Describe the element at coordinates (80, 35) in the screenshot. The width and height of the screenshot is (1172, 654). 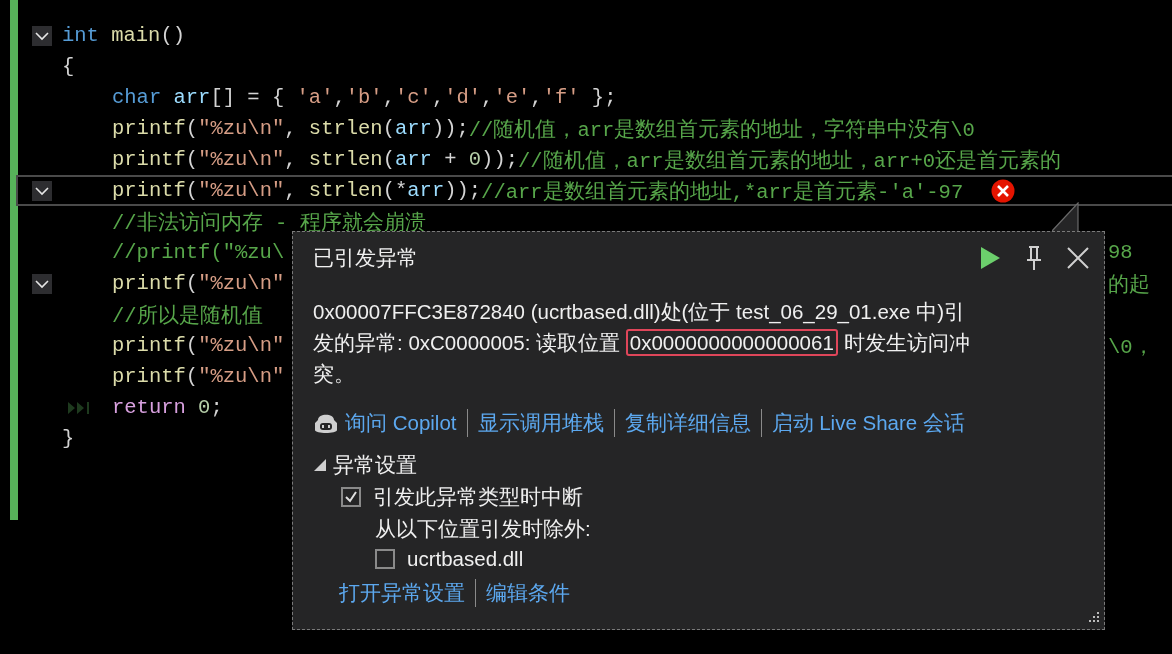
I see `code-token: int` at that location.